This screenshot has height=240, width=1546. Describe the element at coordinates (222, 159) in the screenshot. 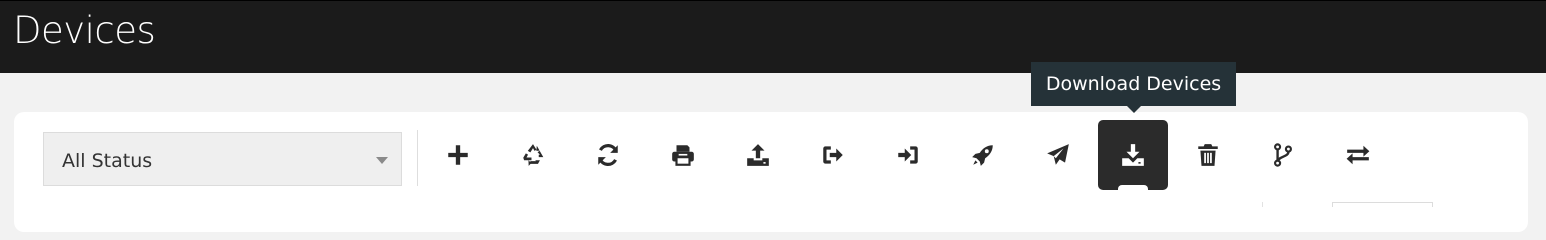

I see `status-filter-select: All Status` at that location.